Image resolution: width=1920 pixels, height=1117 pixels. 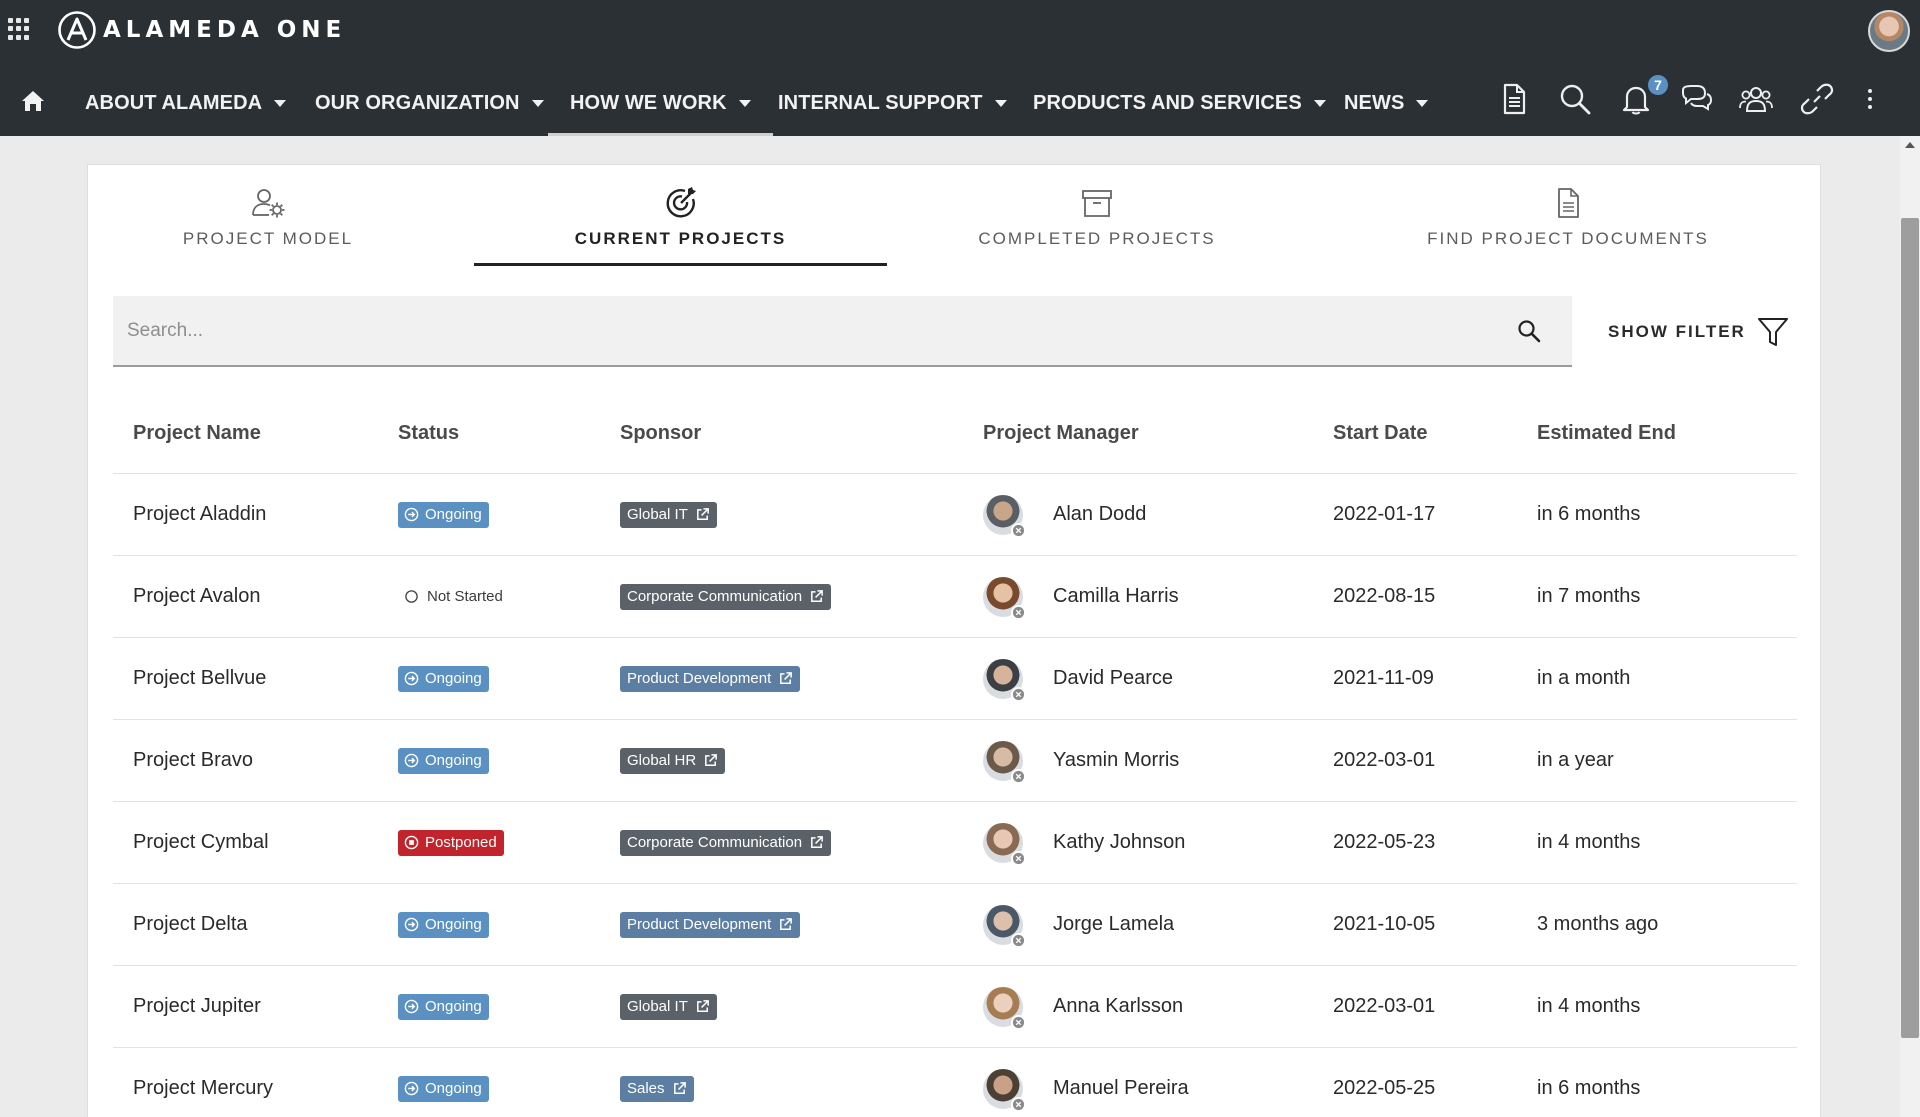 What do you see at coordinates (1699, 332) in the screenshot?
I see `show-filter-button: SHOW FILTER` at bounding box center [1699, 332].